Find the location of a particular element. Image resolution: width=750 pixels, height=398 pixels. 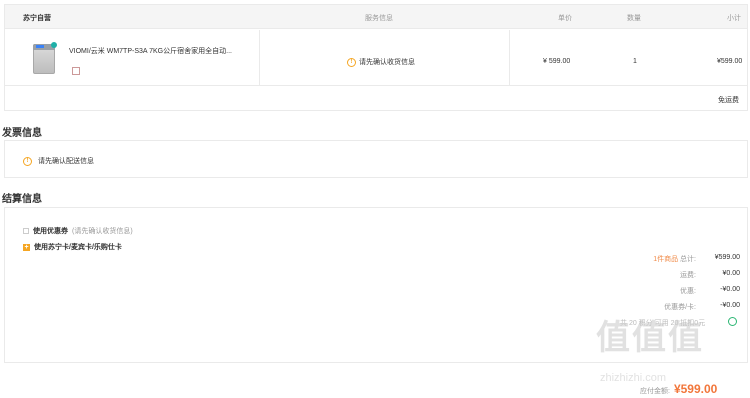

summary-total-value: ¥599.00 is located at coordinates (727, 257).